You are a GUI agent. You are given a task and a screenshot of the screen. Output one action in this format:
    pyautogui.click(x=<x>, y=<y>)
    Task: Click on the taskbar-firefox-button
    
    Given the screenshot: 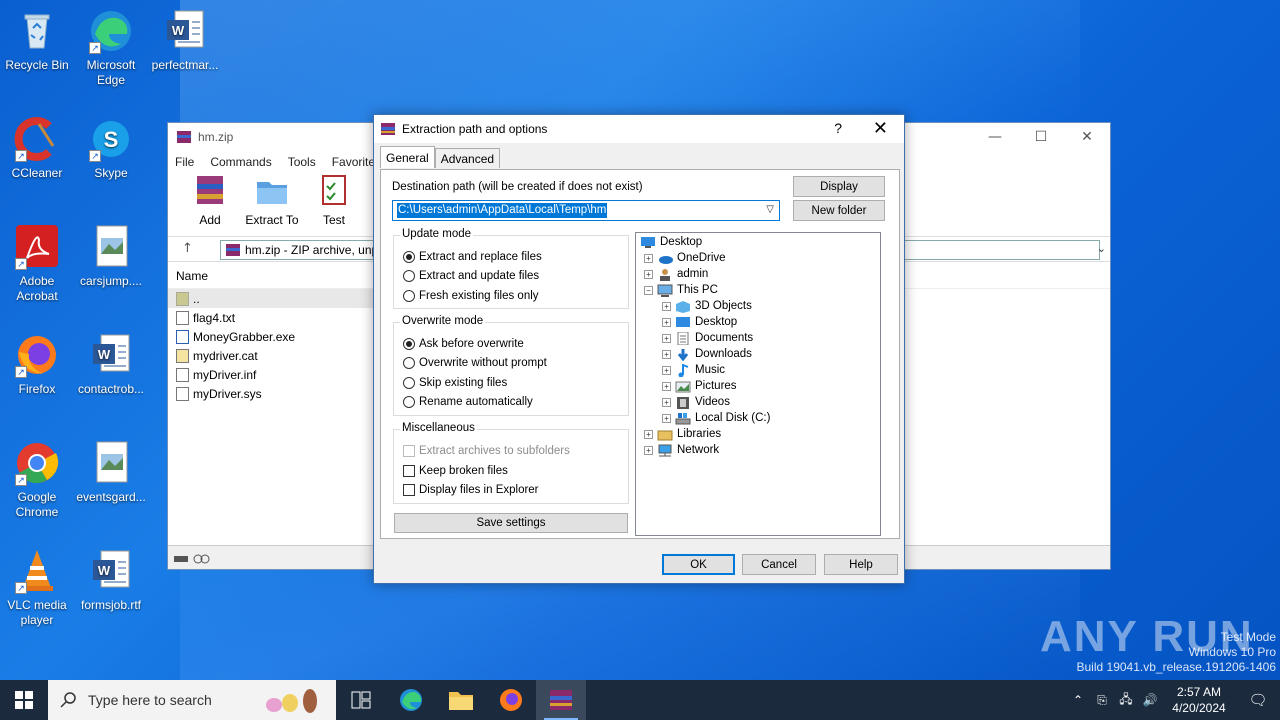 What is the action you would take?
    pyautogui.click(x=511, y=700)
    